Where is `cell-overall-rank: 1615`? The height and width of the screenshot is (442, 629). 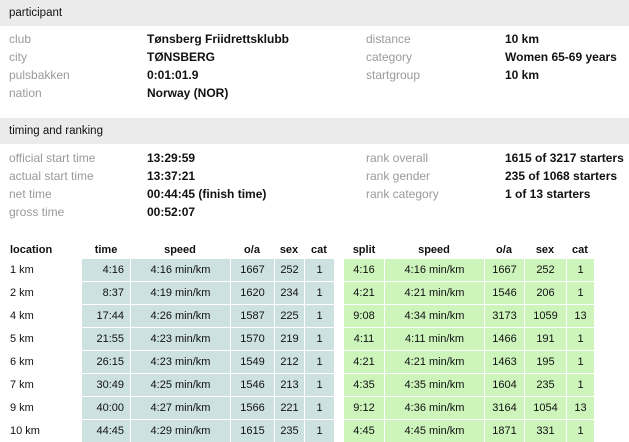
cell-overall-rank: 1615 is located at coordinates (252, 430).